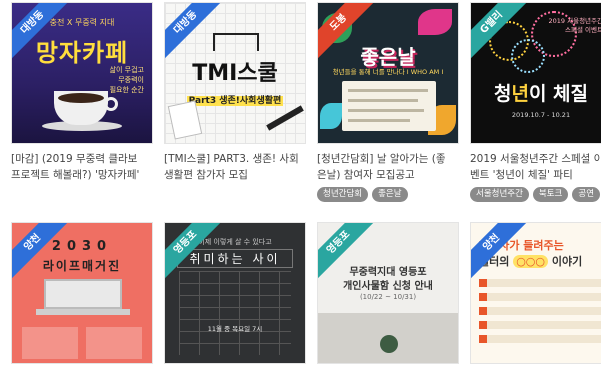 Image resolution: width=601 pixels, height=374 pixels. Describe the element at coordinates (586, 194) in the screenshot. I see `tag-chip: 공연` at that location.